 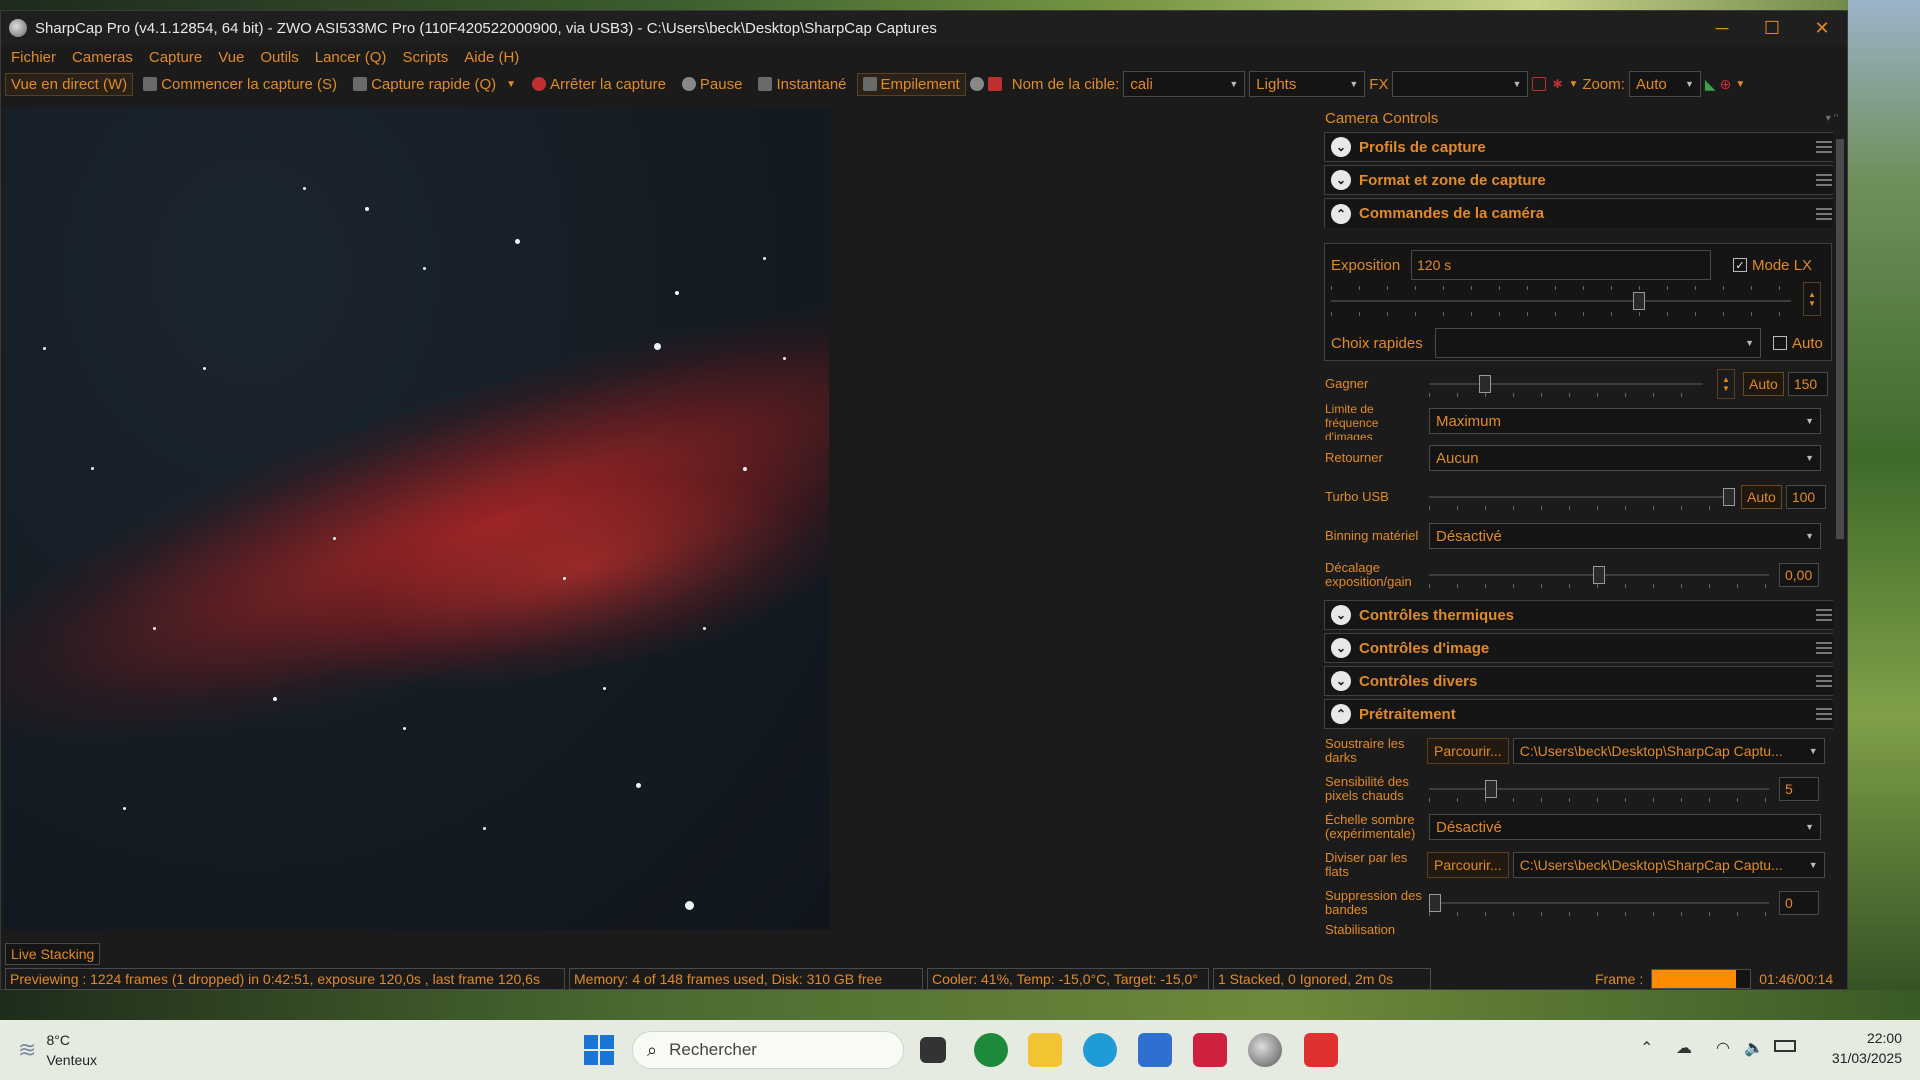 What do you see at coordinates (1460, 84) in the screenshot?
I see `fx-dropdown: ▼` at bounding box center [1460, 84].